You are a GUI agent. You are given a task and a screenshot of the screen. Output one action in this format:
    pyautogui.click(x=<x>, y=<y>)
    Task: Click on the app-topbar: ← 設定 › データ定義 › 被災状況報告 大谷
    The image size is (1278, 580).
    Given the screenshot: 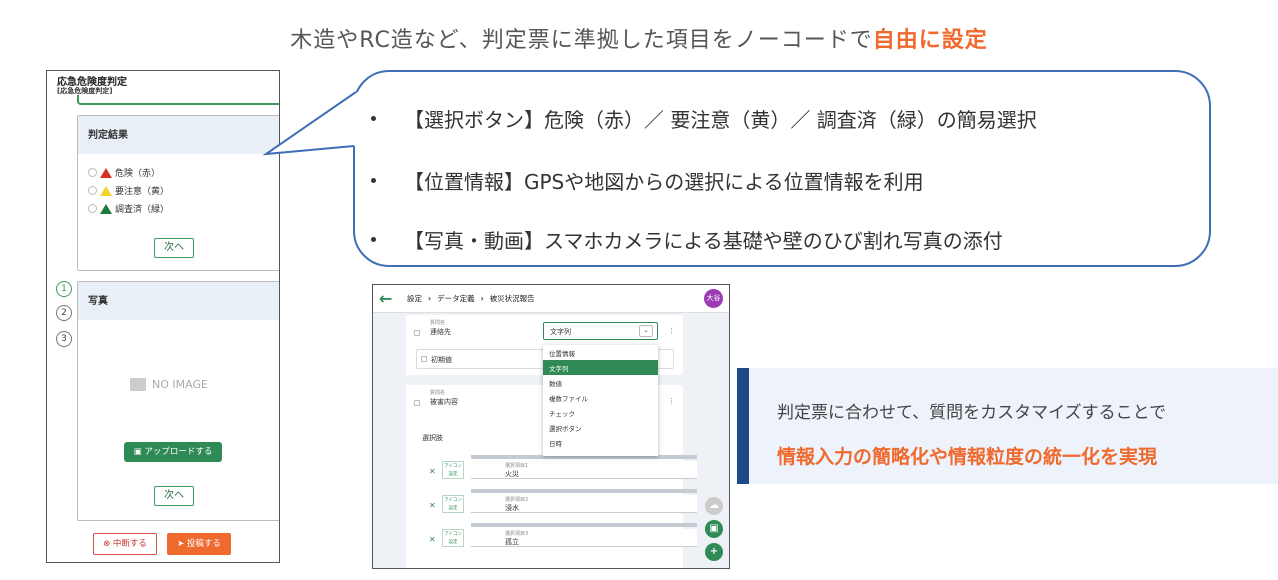 What is the action you would take?
    pyautogui.click(x=551, y=299)
    